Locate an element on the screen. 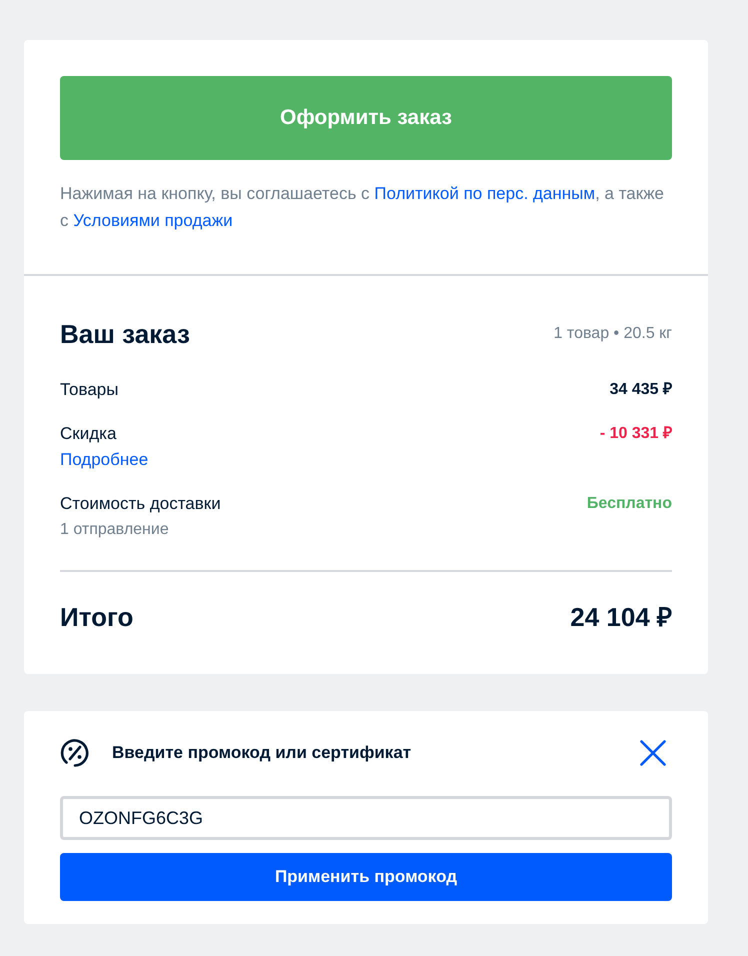 The width and height of the screenshot is (748, 956). details-link: Подробнее is located at coordinates (104, 460).